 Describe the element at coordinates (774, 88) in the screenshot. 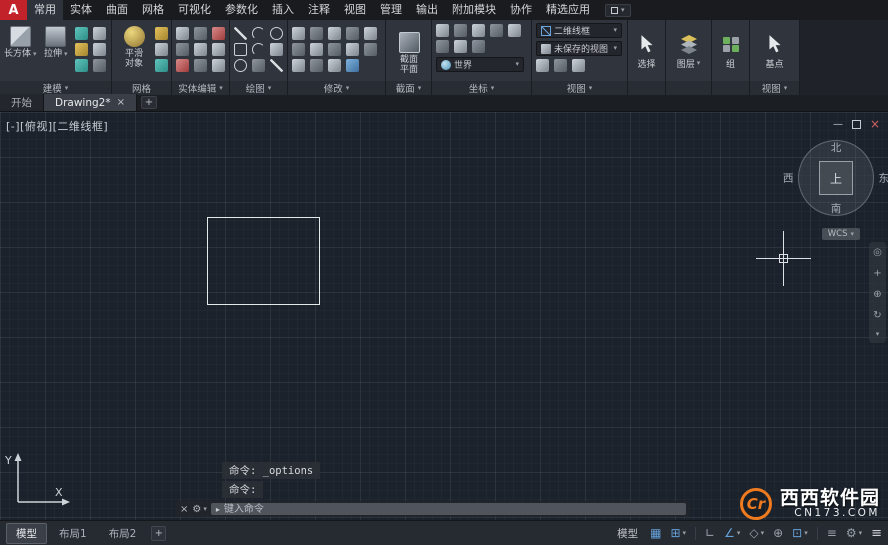

I see `view2-panel-label: 视图 ▾` at that location.